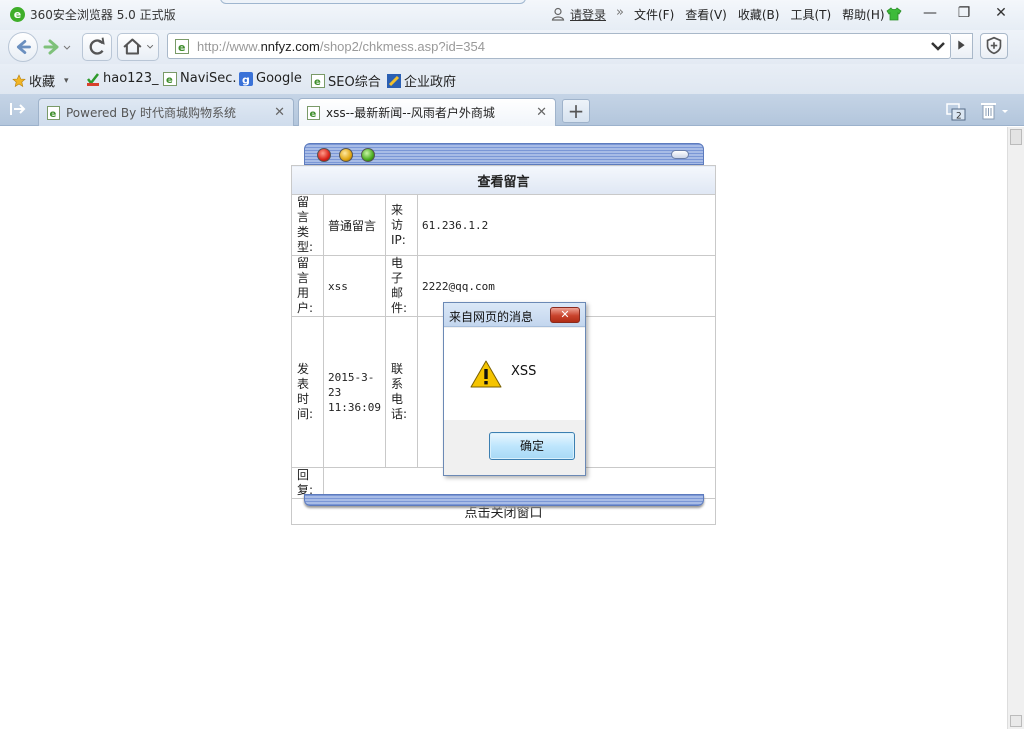  Describe the element at coordinates (1001, 13) in the screenshot. I see `close-window-button: ✕` at that location.